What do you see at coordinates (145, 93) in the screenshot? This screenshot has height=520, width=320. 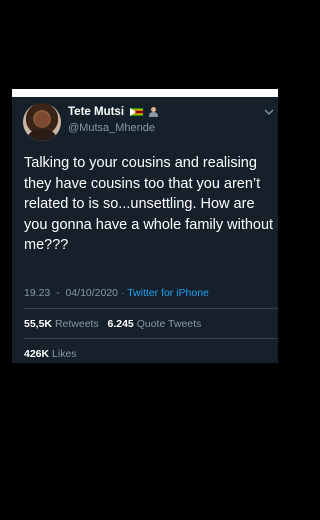 I see `top-white-bar` at bounding box center [145, 93].